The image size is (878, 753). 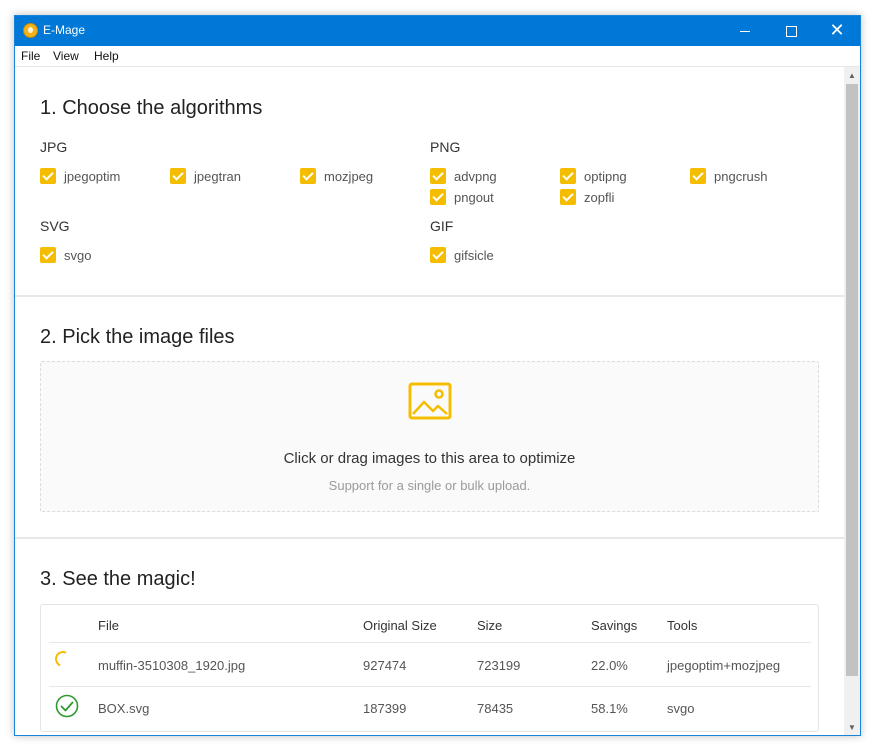 What do you see at coordinates (400, 625) in the screenshot?
I see `column-header-original-size: Original Size` at bounding box center [400, 625].